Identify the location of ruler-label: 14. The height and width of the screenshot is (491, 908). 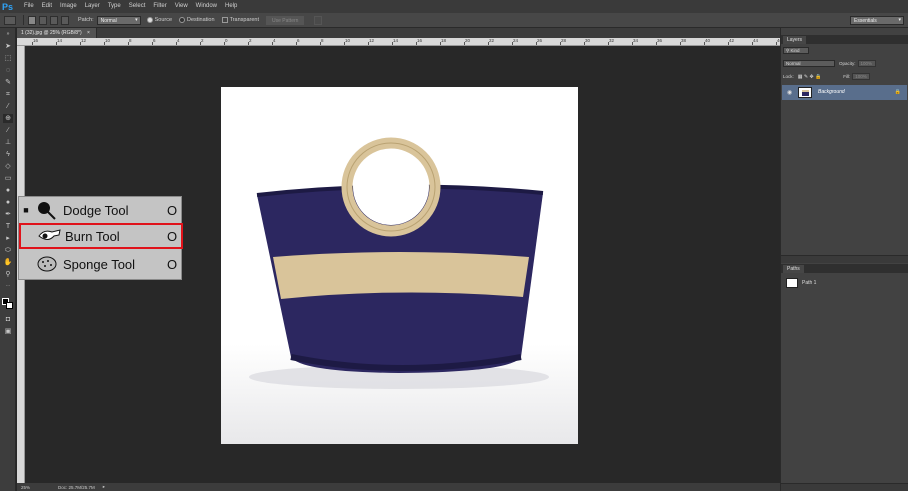
(396, 40).